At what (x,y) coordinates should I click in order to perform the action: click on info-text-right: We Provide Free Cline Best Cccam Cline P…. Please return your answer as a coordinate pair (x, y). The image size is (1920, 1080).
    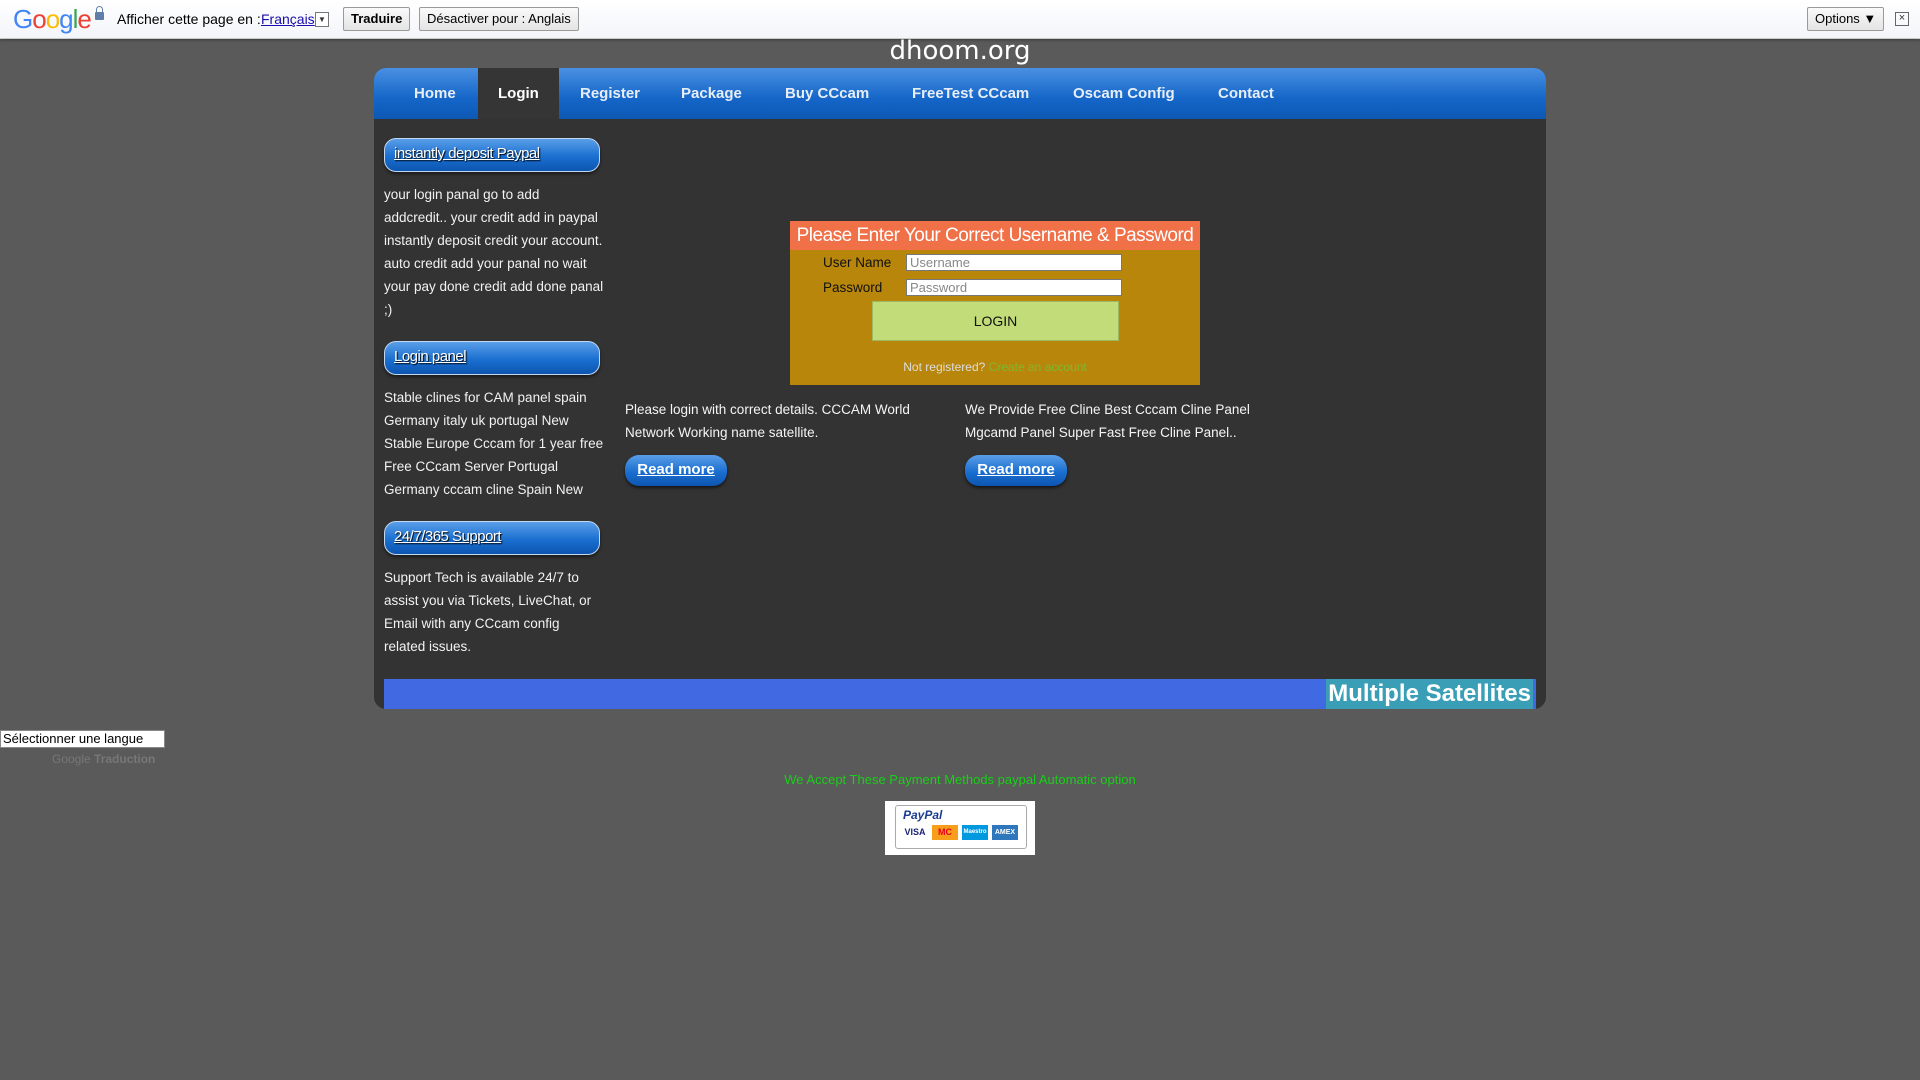
    Looking at the image, I should click on (1107, 421).